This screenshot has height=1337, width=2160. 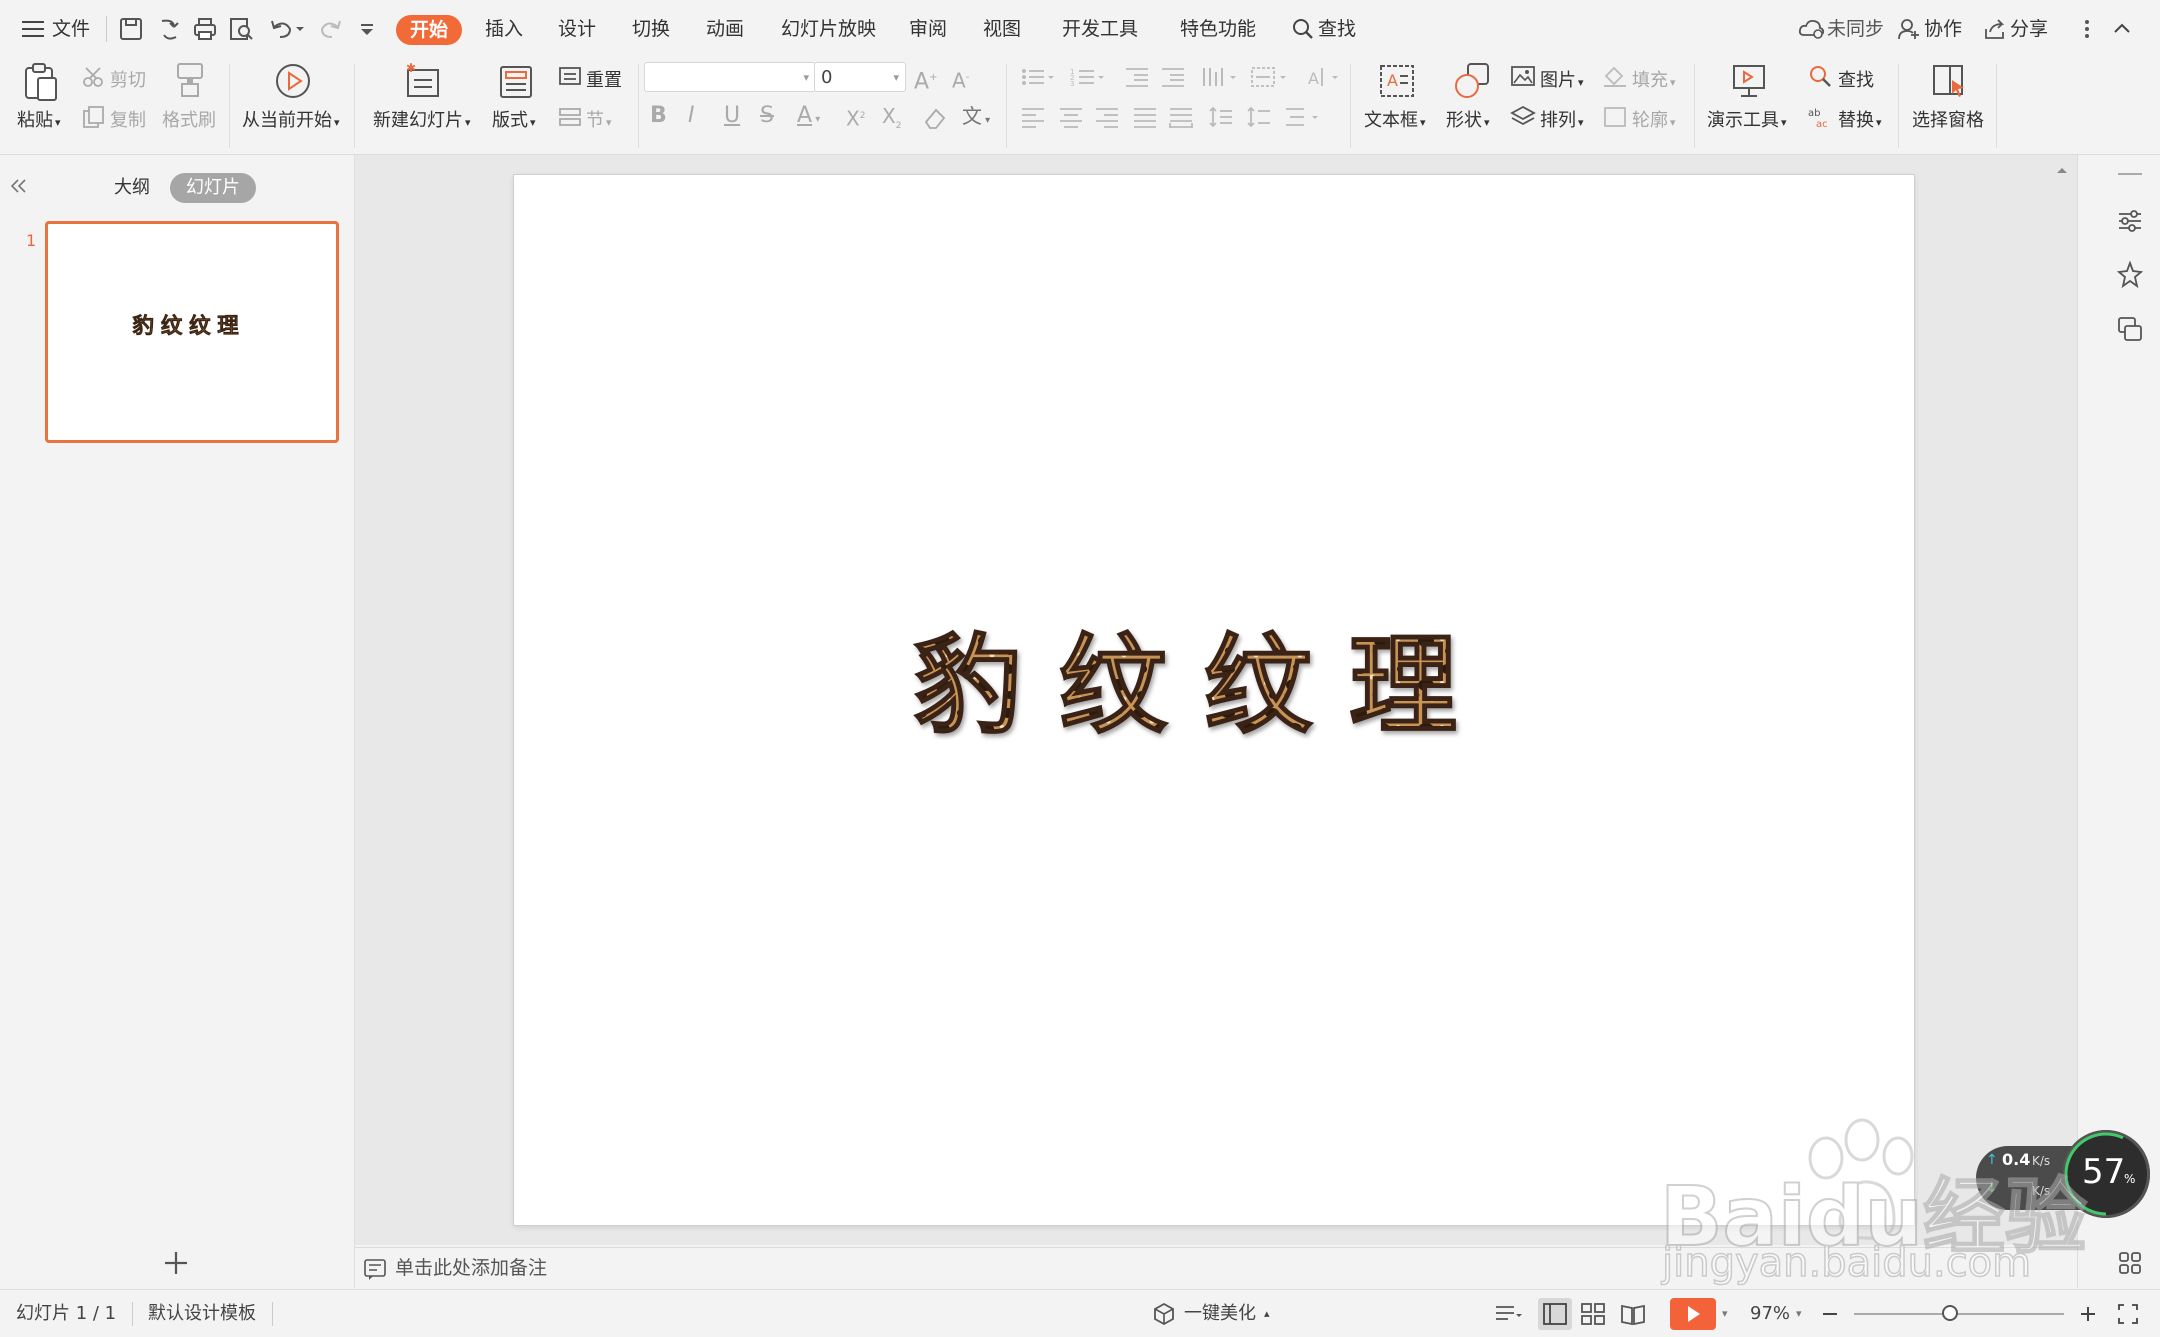 I want to click on text-box-button: 文本框, so click(x=1395, y=119).